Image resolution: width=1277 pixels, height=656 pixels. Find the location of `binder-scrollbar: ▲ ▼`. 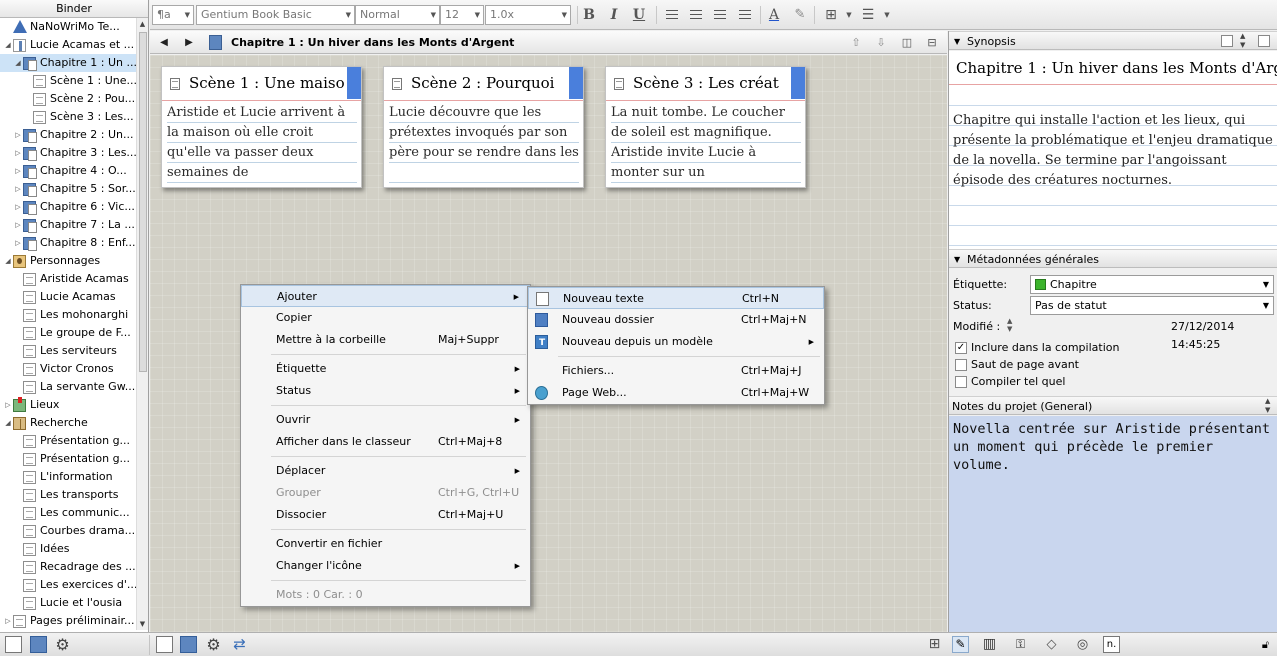

binder-scrollbar: ▲ ▼ is located at coordinates (142, 324).